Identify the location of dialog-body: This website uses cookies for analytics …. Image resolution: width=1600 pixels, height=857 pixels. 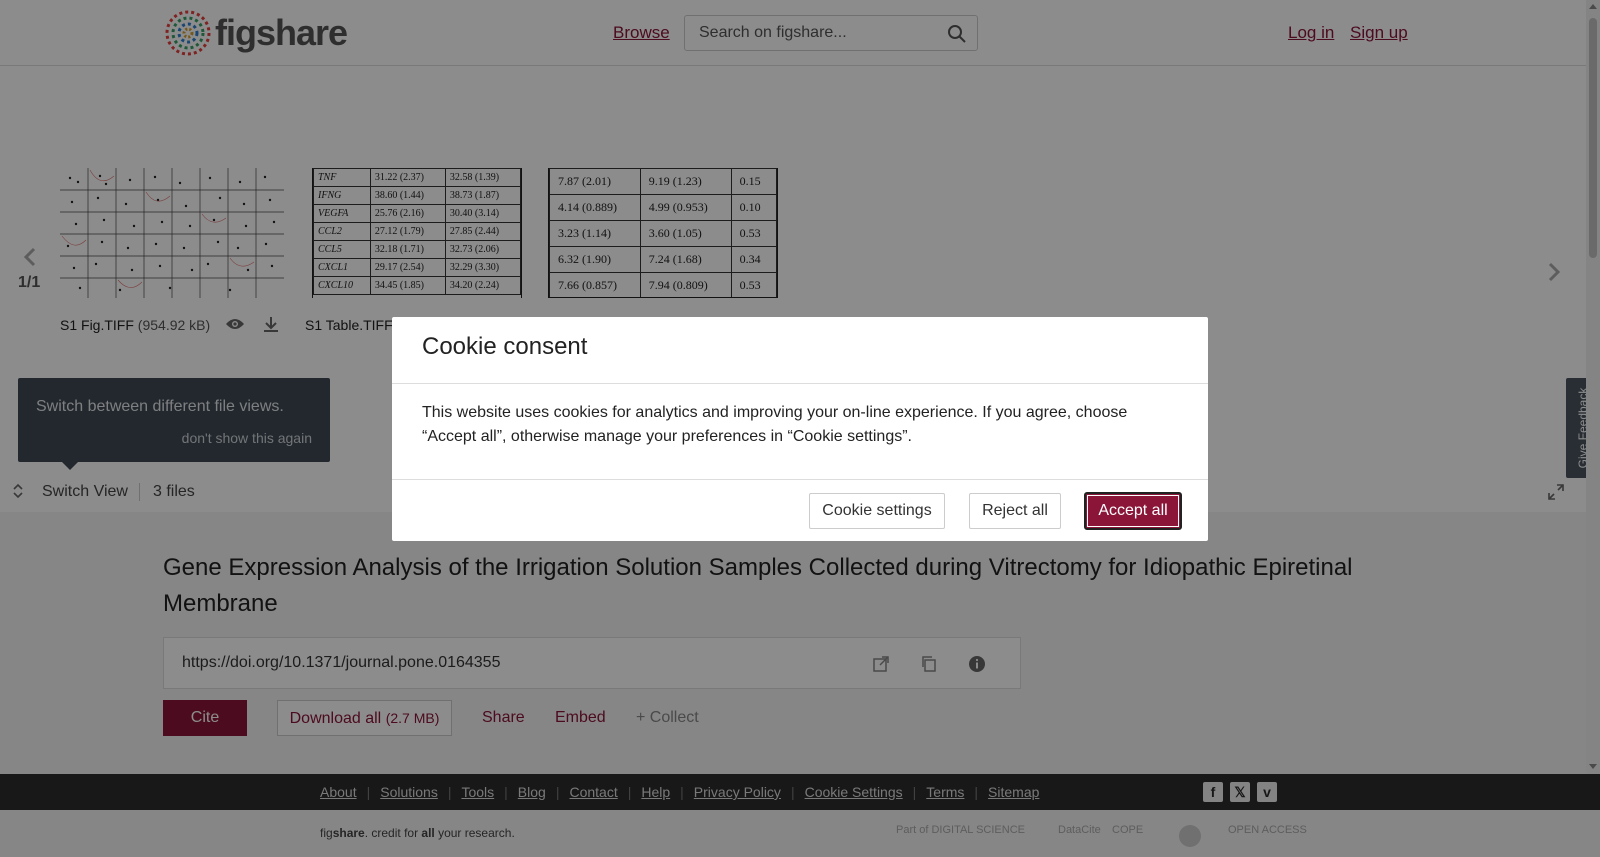
(775, 424).